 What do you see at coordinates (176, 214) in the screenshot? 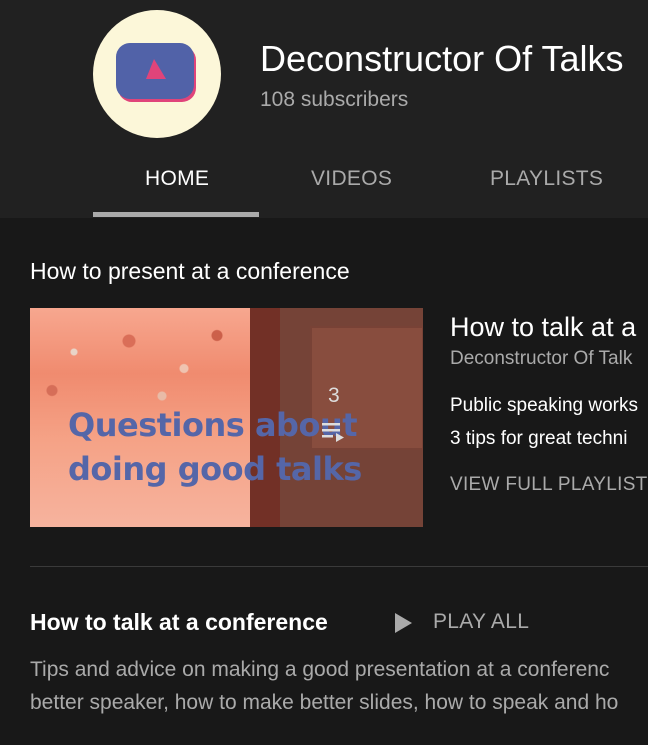
I see `active-tab-indicator` at bounding box center [176, 214].